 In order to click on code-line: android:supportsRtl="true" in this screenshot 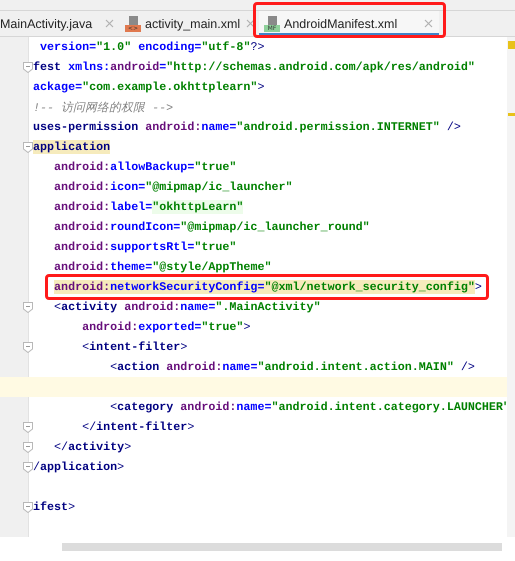, I will do `click(145, 247)`.